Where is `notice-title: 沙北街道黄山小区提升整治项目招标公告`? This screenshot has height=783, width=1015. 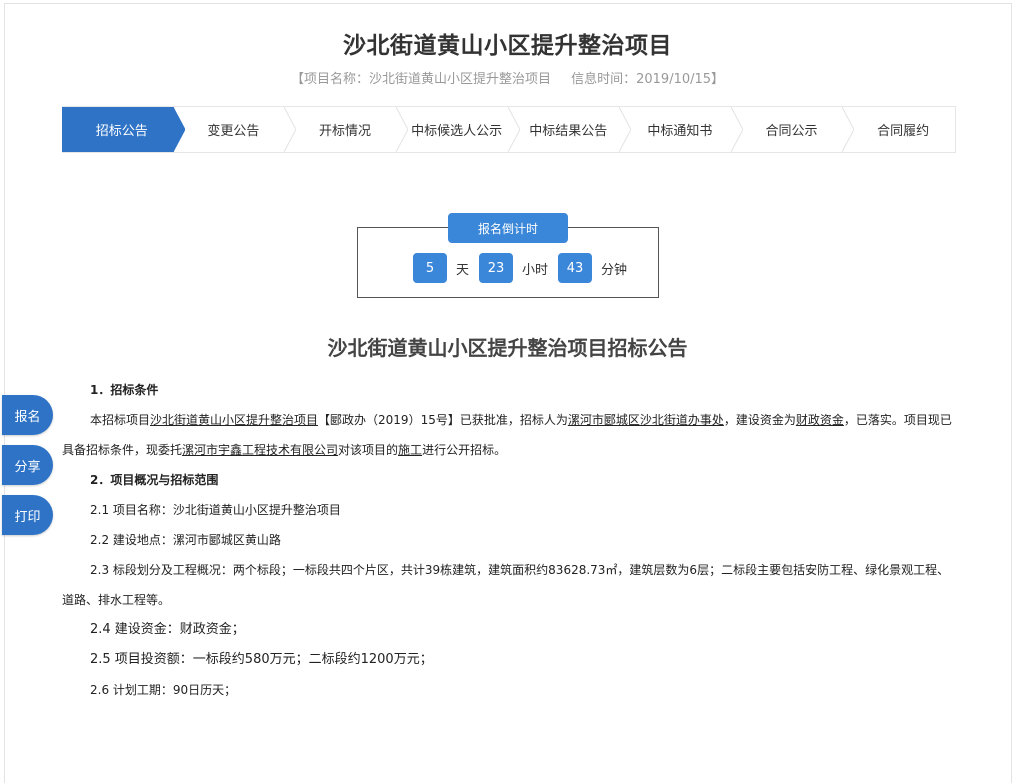
notice-title: 沙北街道黄山小区提升整治项目招标公告 is located at coordinates (507, 348).